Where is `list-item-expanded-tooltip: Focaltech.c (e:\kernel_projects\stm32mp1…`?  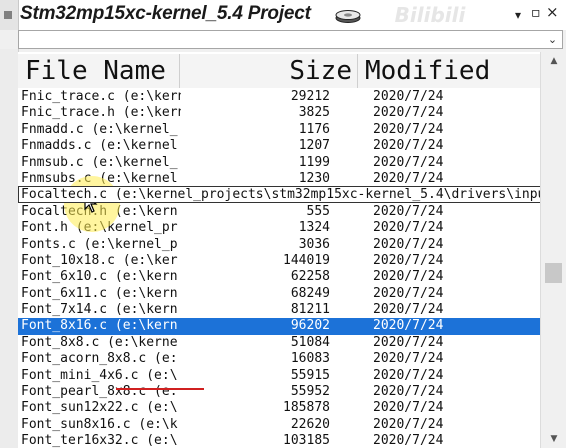
list-item-expanded-tooltip: Focaltech.c (e:\kernel_projects\stm32mp1… is located at coordinates (279, 195).